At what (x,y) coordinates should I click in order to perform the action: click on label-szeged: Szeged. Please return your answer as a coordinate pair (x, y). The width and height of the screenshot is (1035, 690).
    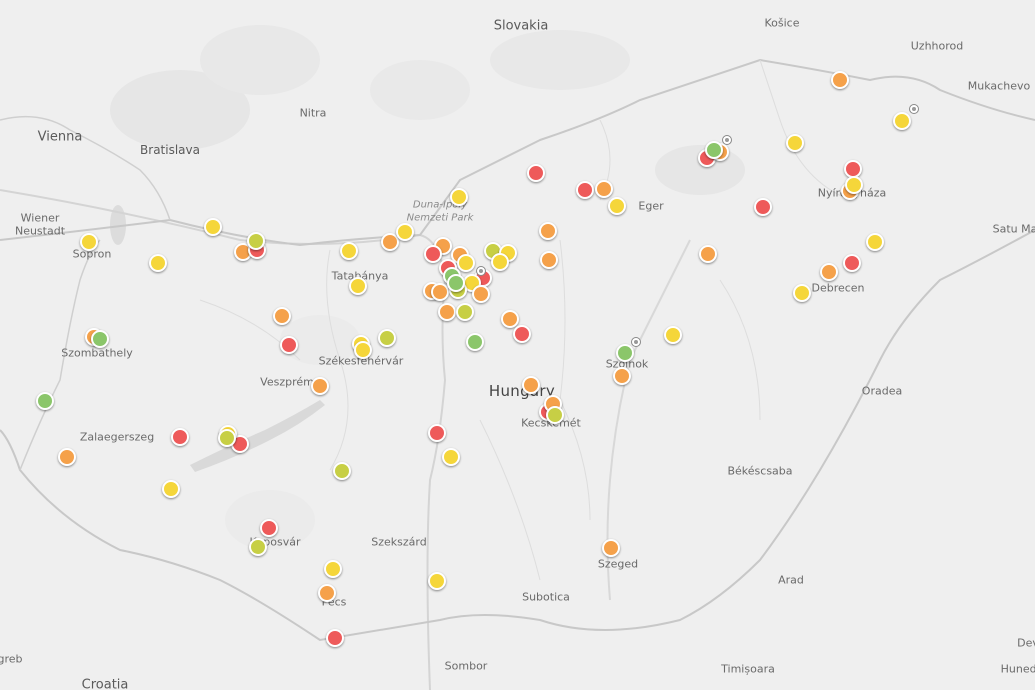
    Looking at the image, I should click on (618, 564).